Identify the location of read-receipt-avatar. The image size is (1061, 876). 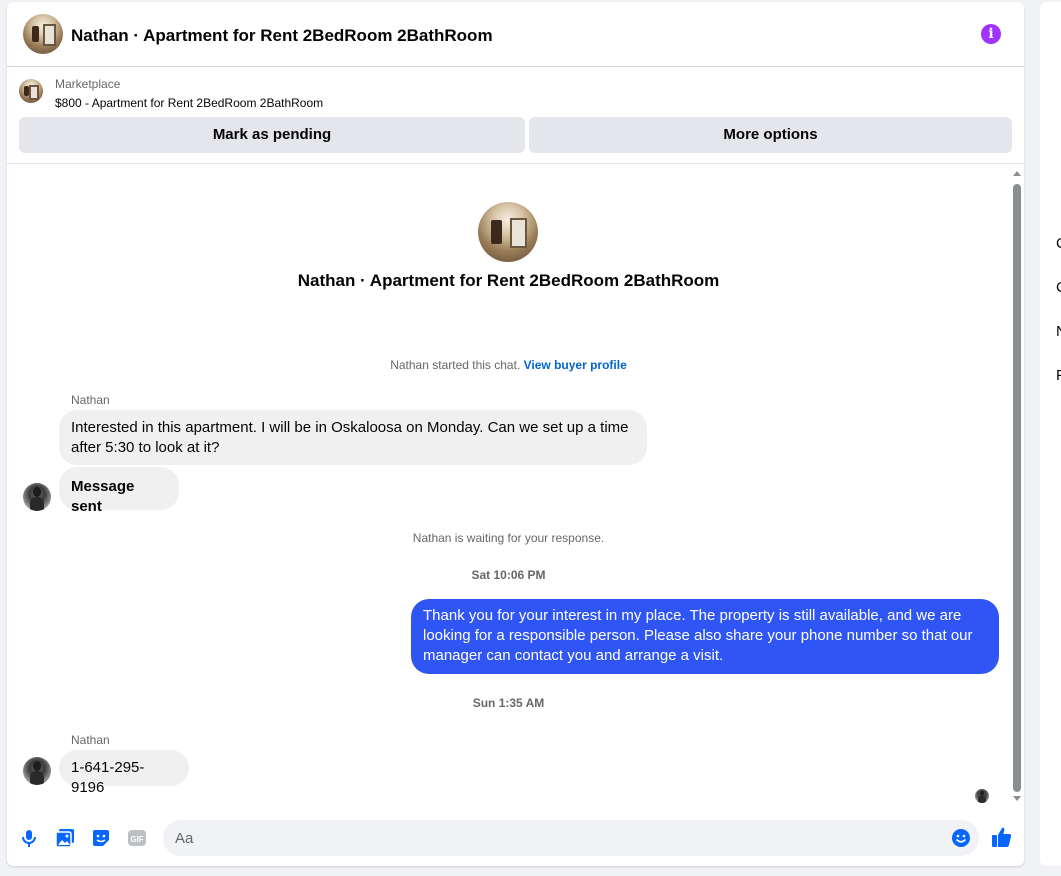
(982, 796).